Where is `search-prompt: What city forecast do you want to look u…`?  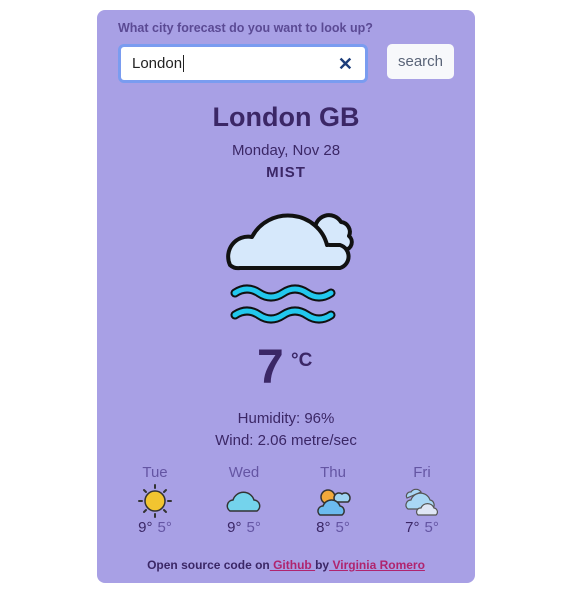
search-prompt: What city forecast do you want to look u… is located at coordinates (245, 28).